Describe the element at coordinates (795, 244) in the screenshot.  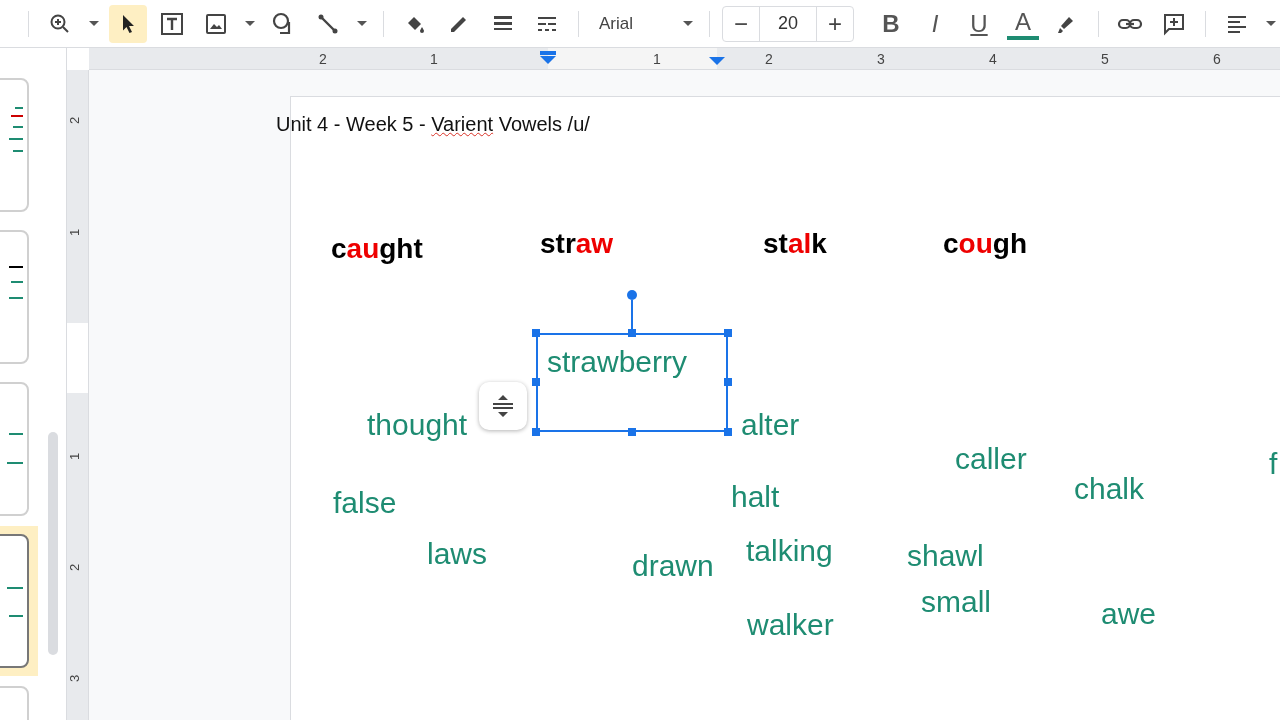
I see `vowel-heading: stalk` at that location.